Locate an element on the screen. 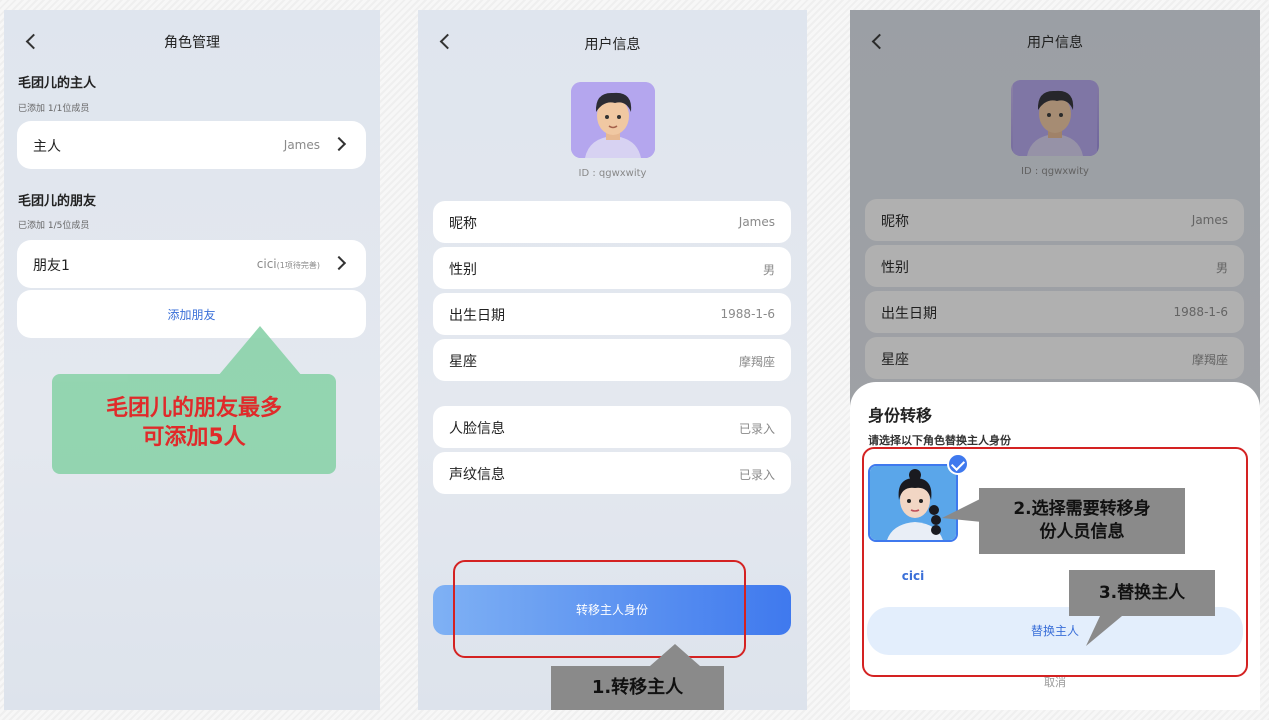  friend-count: 已添加 1/5位成员 is located at coordinates (54, 226).